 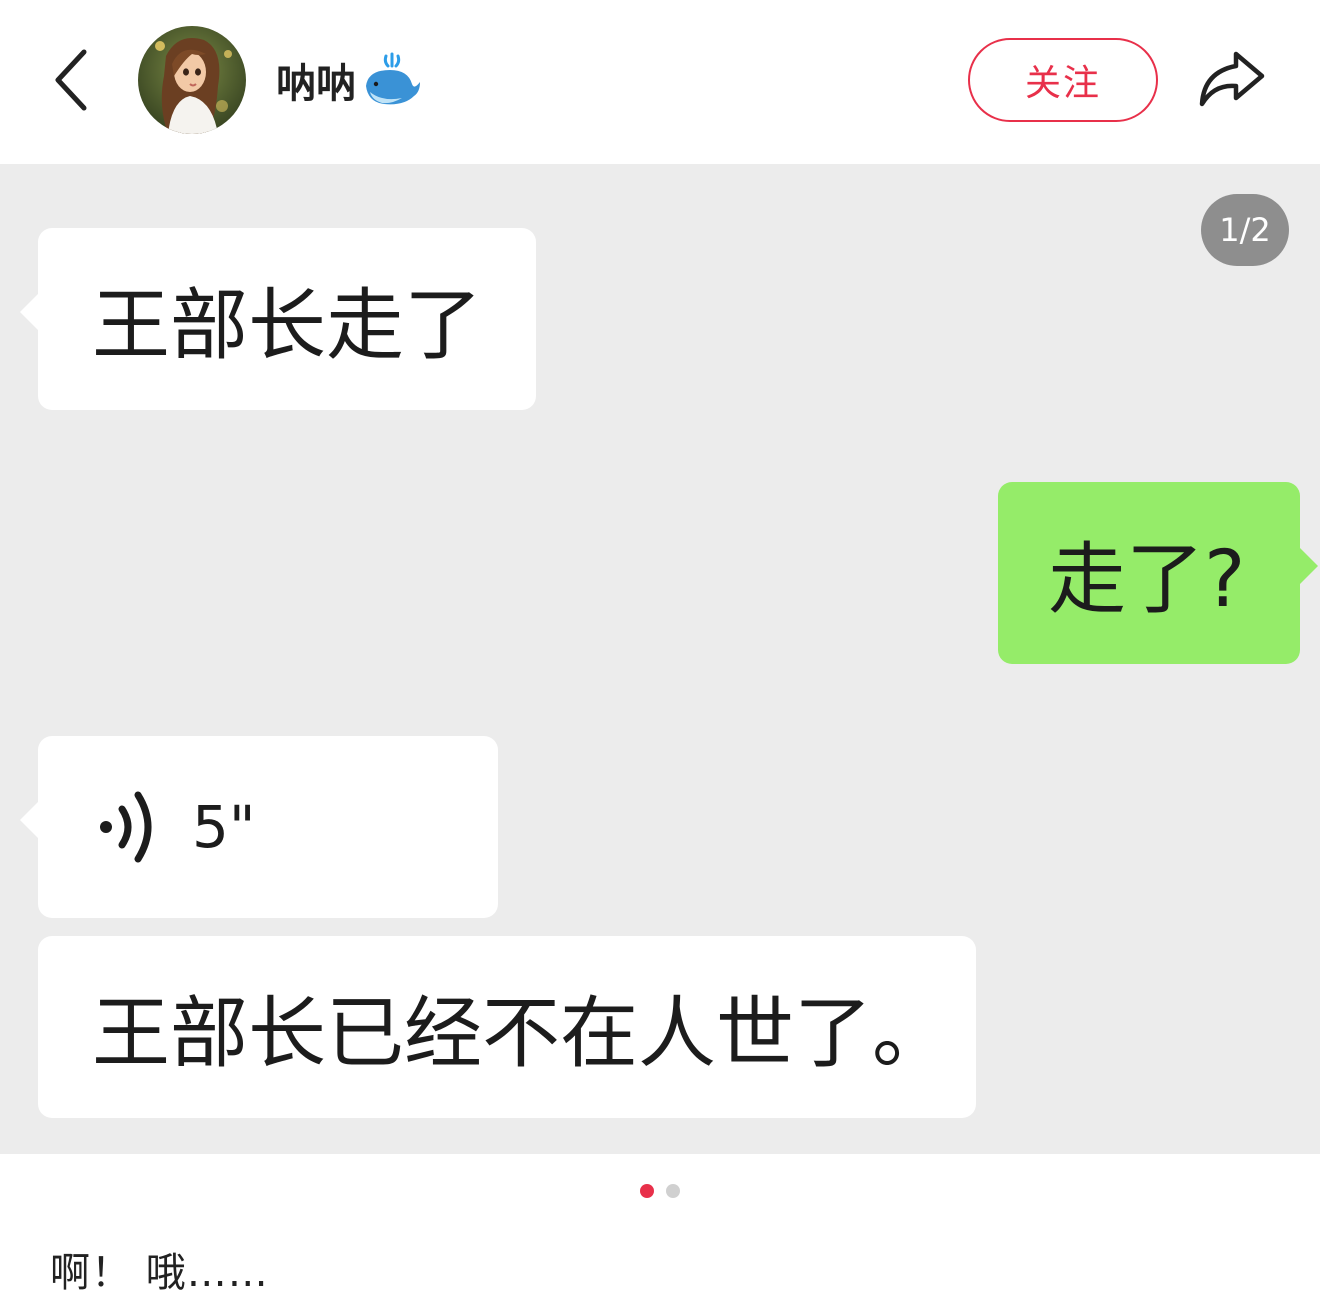 I want to click on page-counter: 1/2, so click(x=1245, y=230).